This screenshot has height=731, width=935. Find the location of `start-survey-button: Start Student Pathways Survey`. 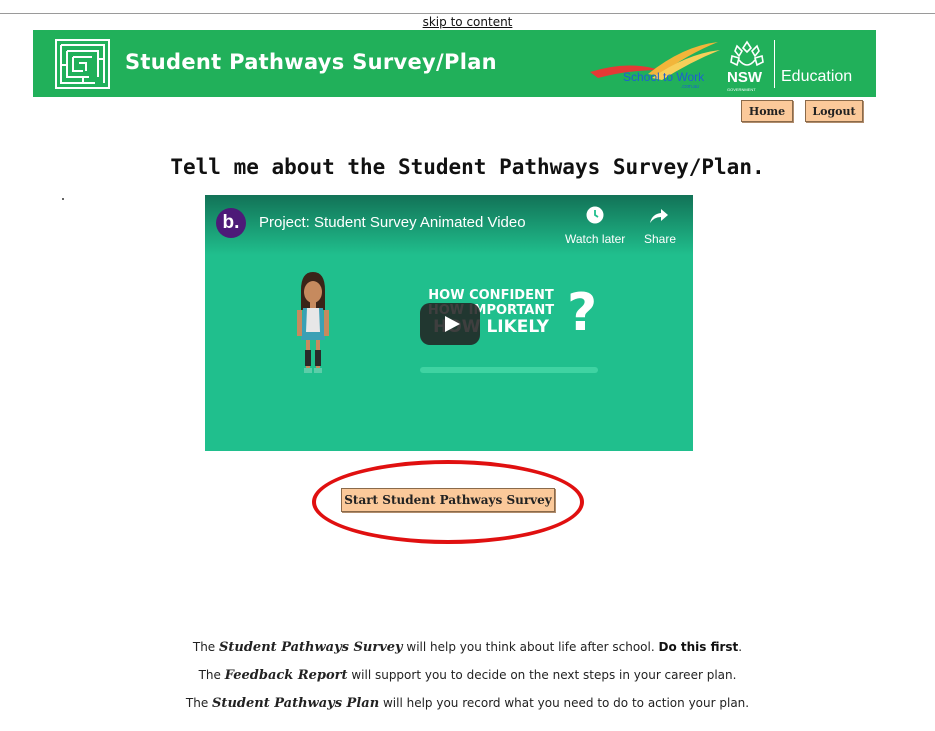

start-survey-button: Start Student Pathways Survey is located at coordinates (448, 500).